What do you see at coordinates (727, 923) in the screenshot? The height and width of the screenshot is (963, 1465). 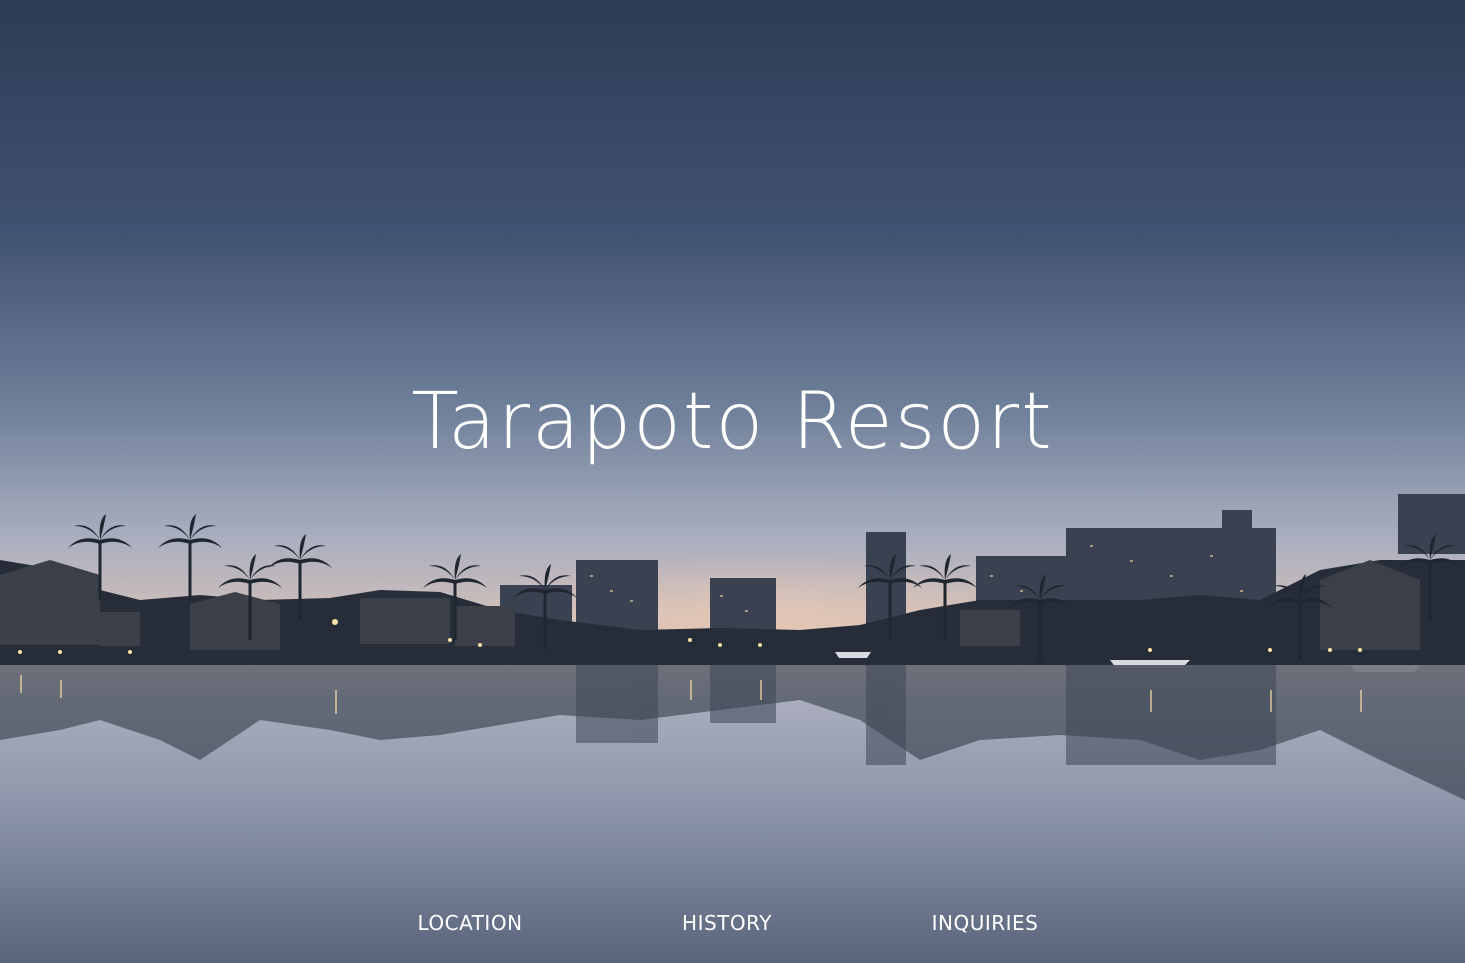 I see `nav-link-history: HISTORY` at bounding box center [727, 923].